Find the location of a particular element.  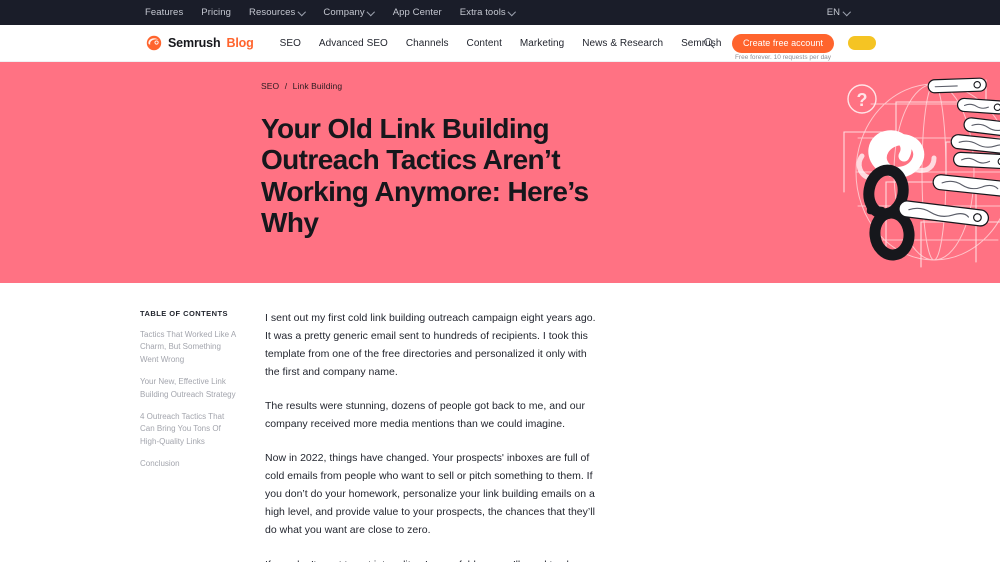

nav-item-advanced-seo: Advanced SEO is located at coordinates (353, 43).